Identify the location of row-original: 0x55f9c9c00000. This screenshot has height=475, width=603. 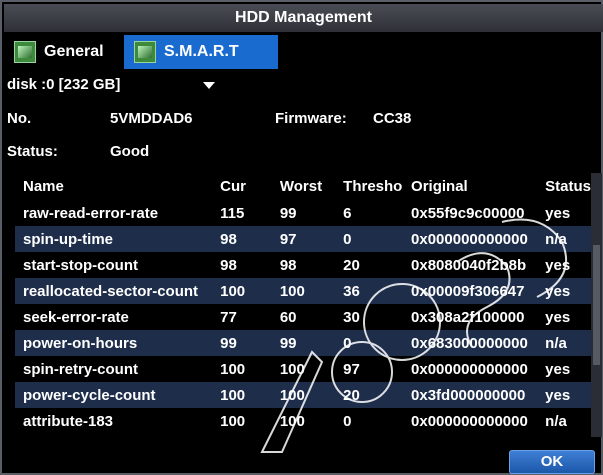
(468, 213).